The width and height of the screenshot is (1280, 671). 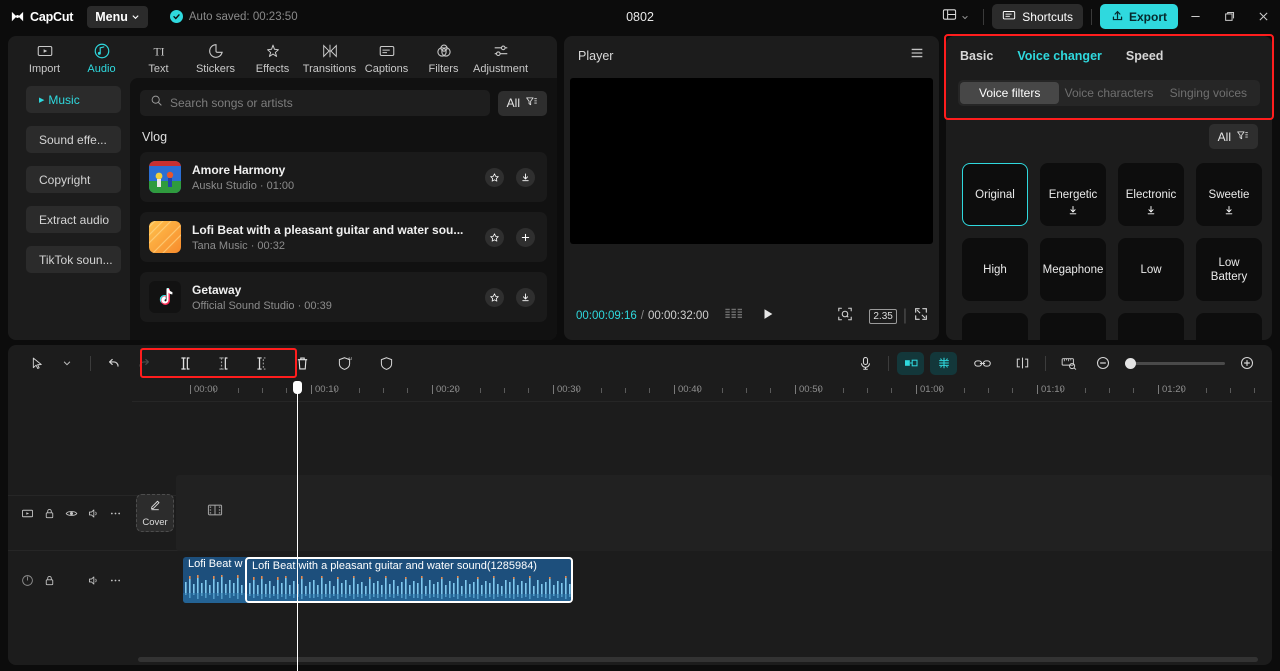 What do you see at coordinates (44, 55) in the screenshot?
I see `tab-import: Import` at bounding box center [44, 55].